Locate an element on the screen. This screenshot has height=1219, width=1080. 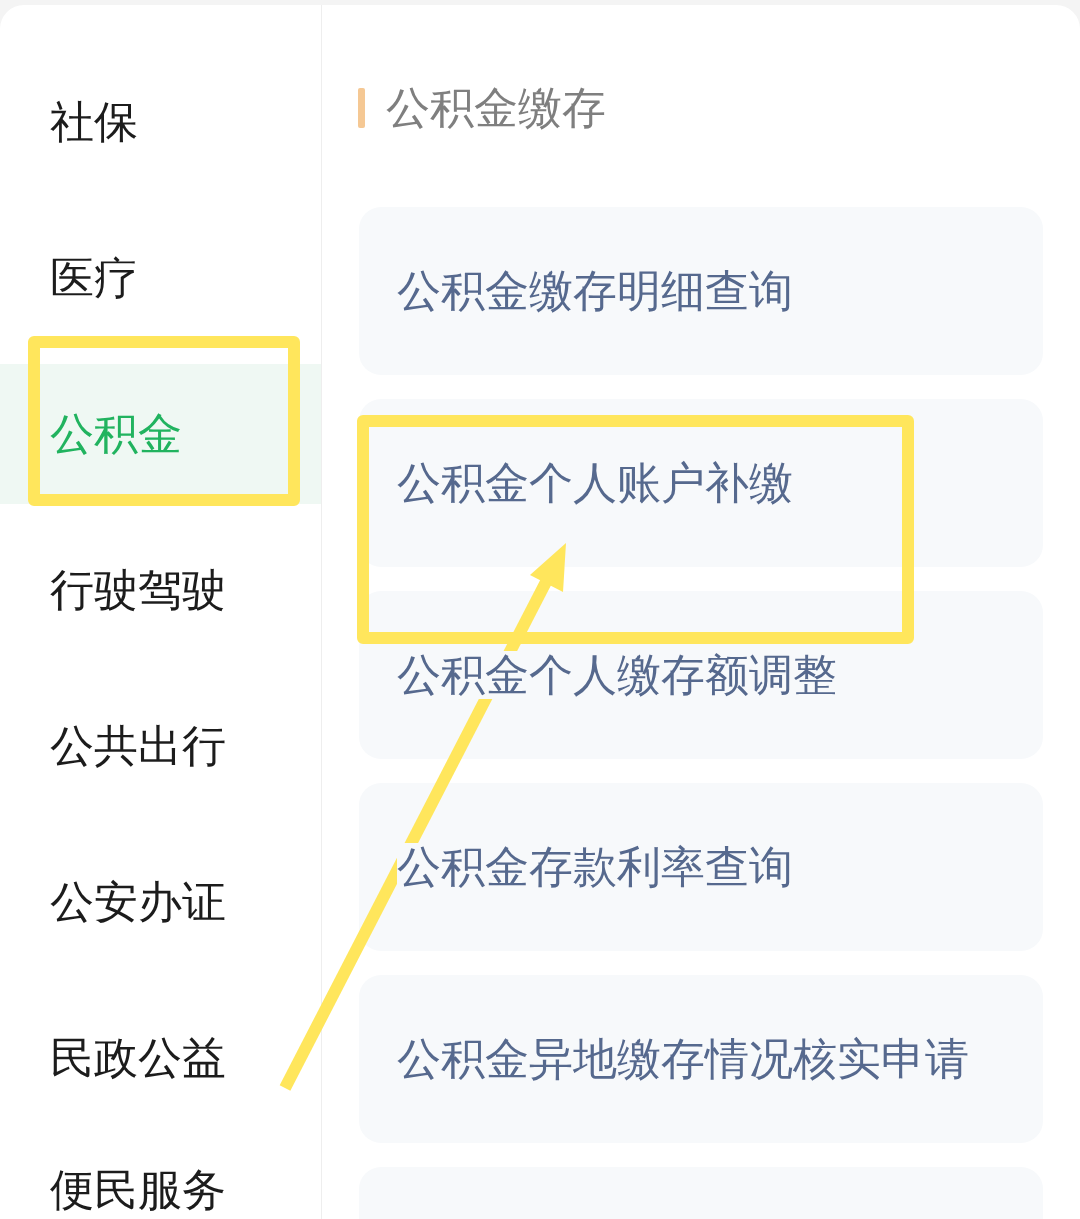
sidebar-item: 医疗 is located at coordinates (160, 278).